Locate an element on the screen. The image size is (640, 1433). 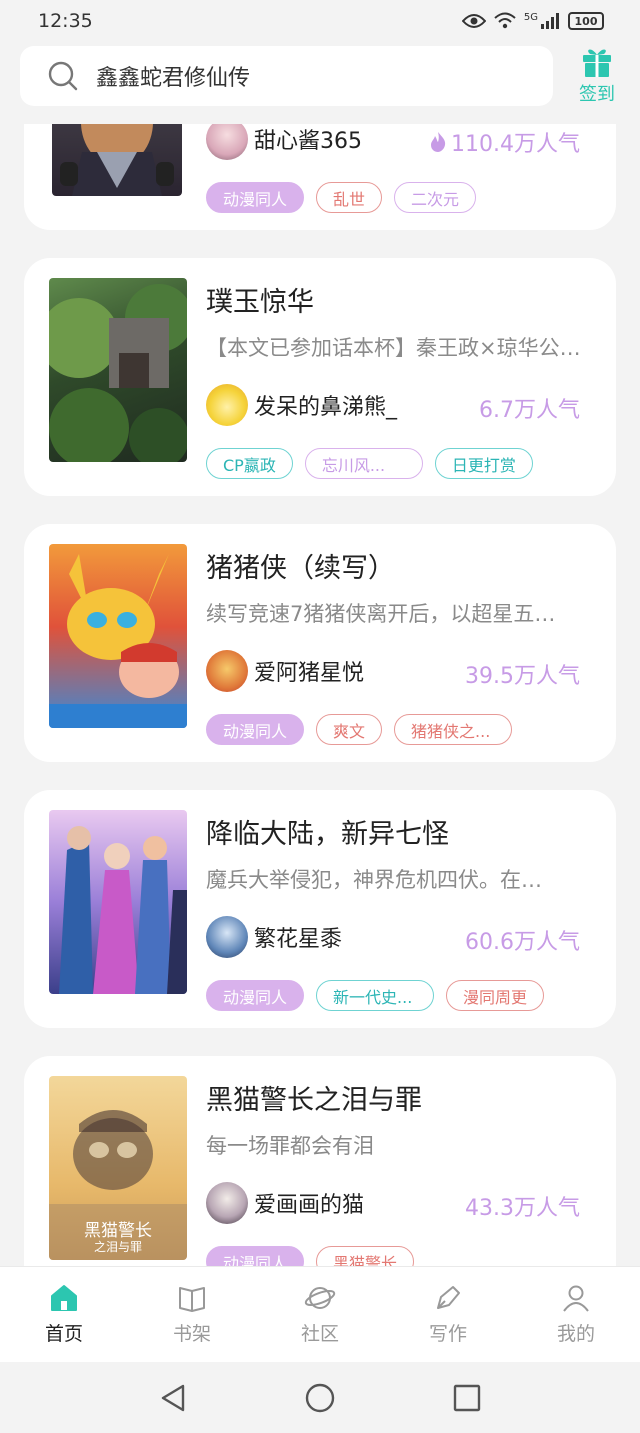
search-icon is located at coordinates (63, 76).